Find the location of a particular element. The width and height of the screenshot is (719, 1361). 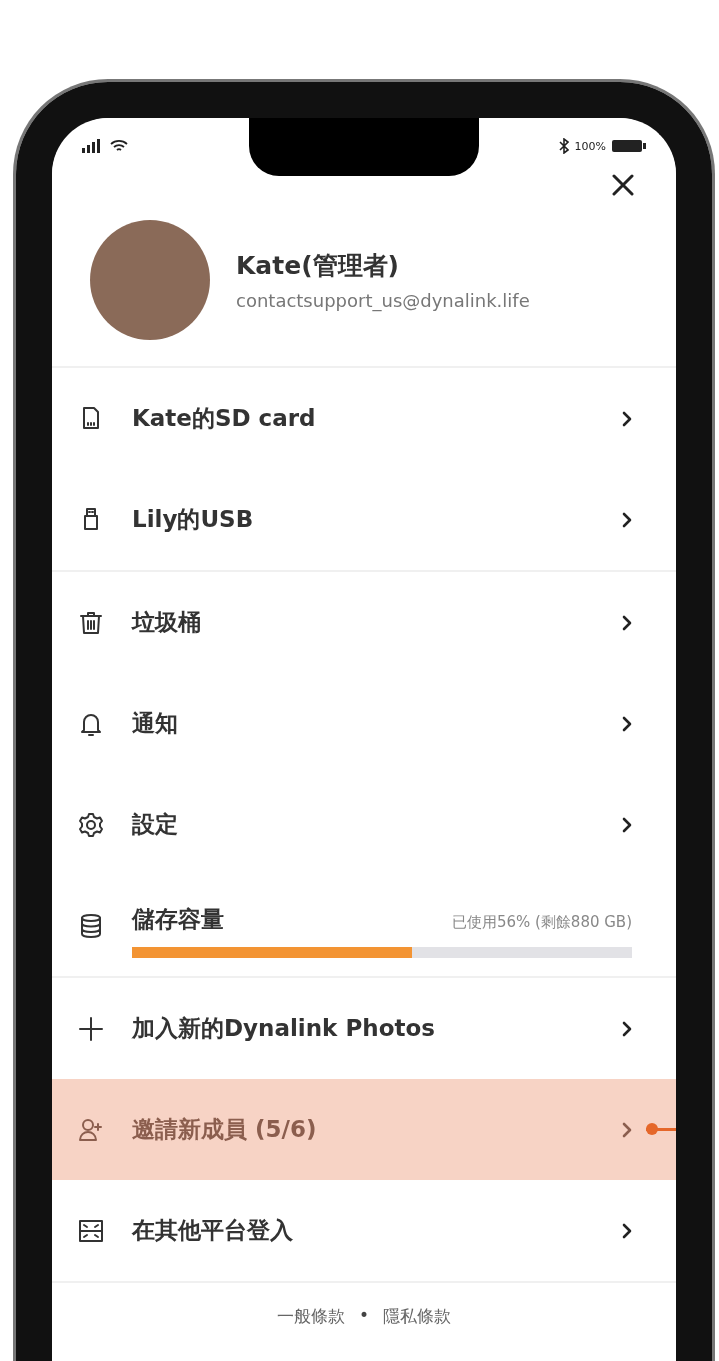

database-icon is located at coordinates (91, 925).